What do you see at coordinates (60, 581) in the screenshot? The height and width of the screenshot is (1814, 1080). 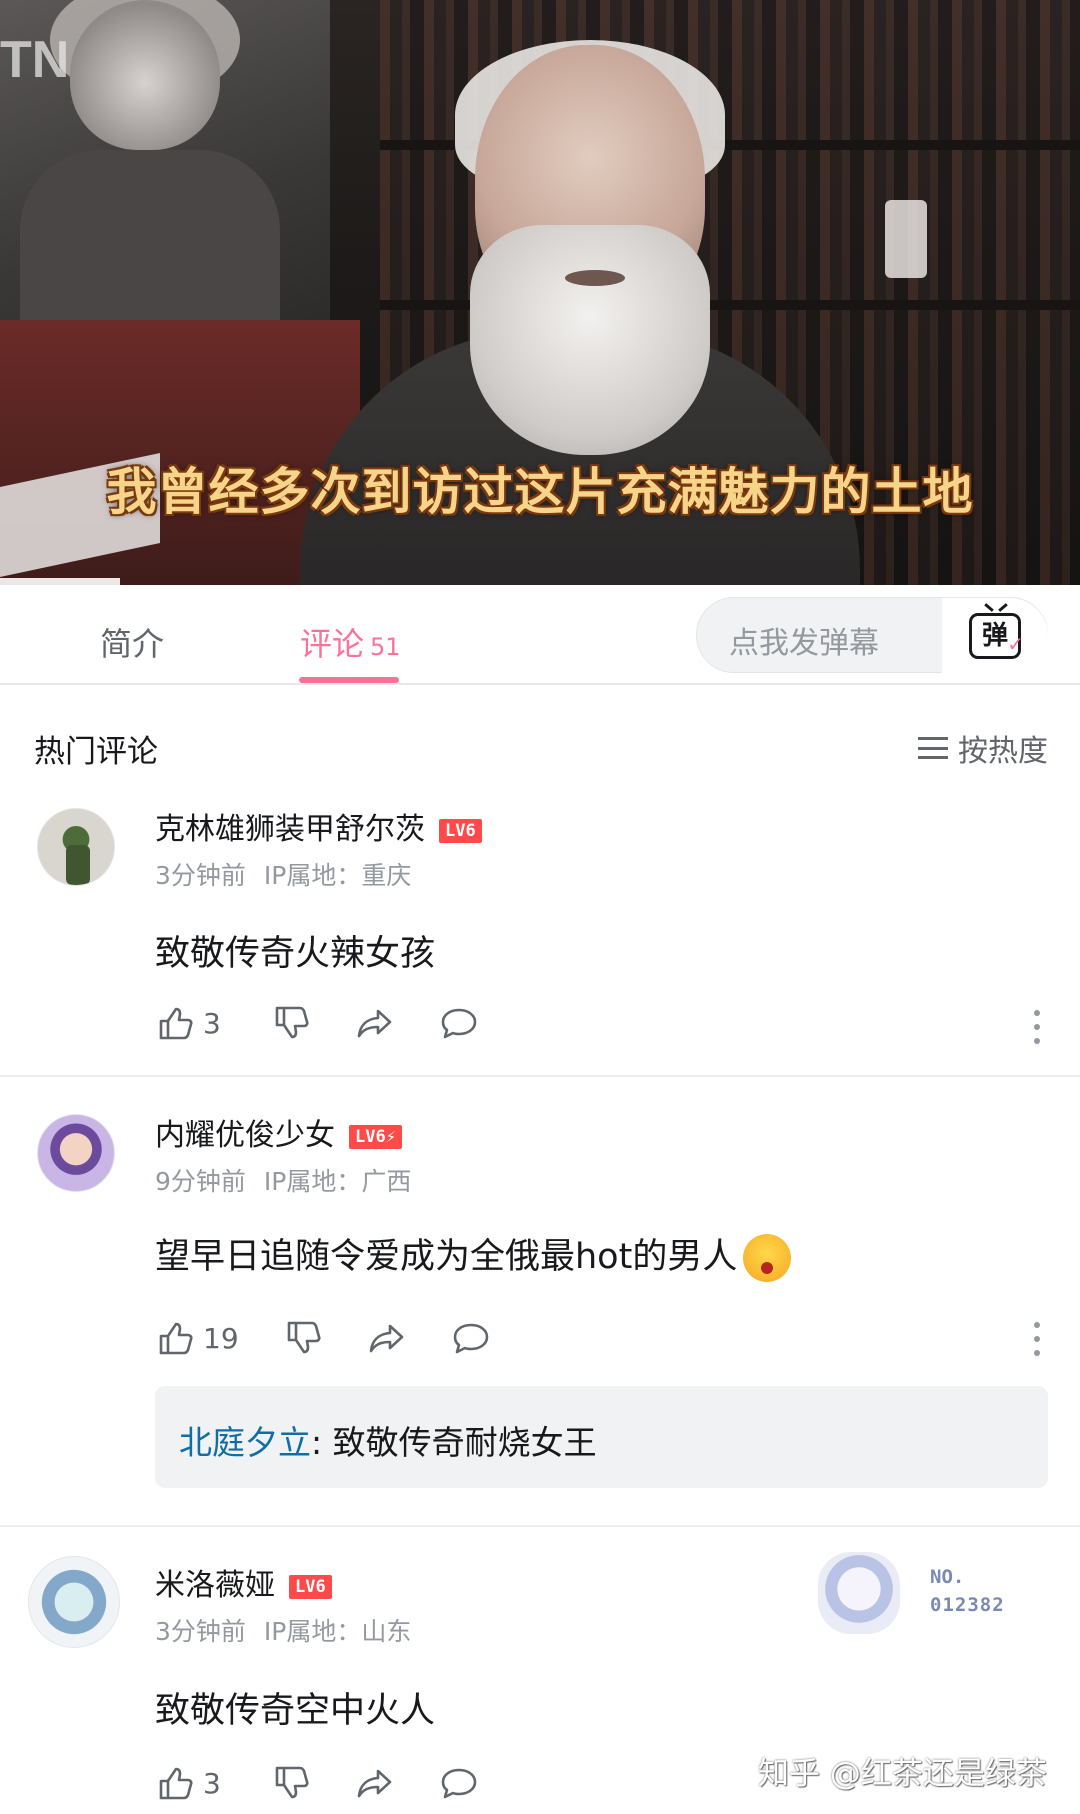 I see `video-progress-bar` at bounding box center [60, 581].